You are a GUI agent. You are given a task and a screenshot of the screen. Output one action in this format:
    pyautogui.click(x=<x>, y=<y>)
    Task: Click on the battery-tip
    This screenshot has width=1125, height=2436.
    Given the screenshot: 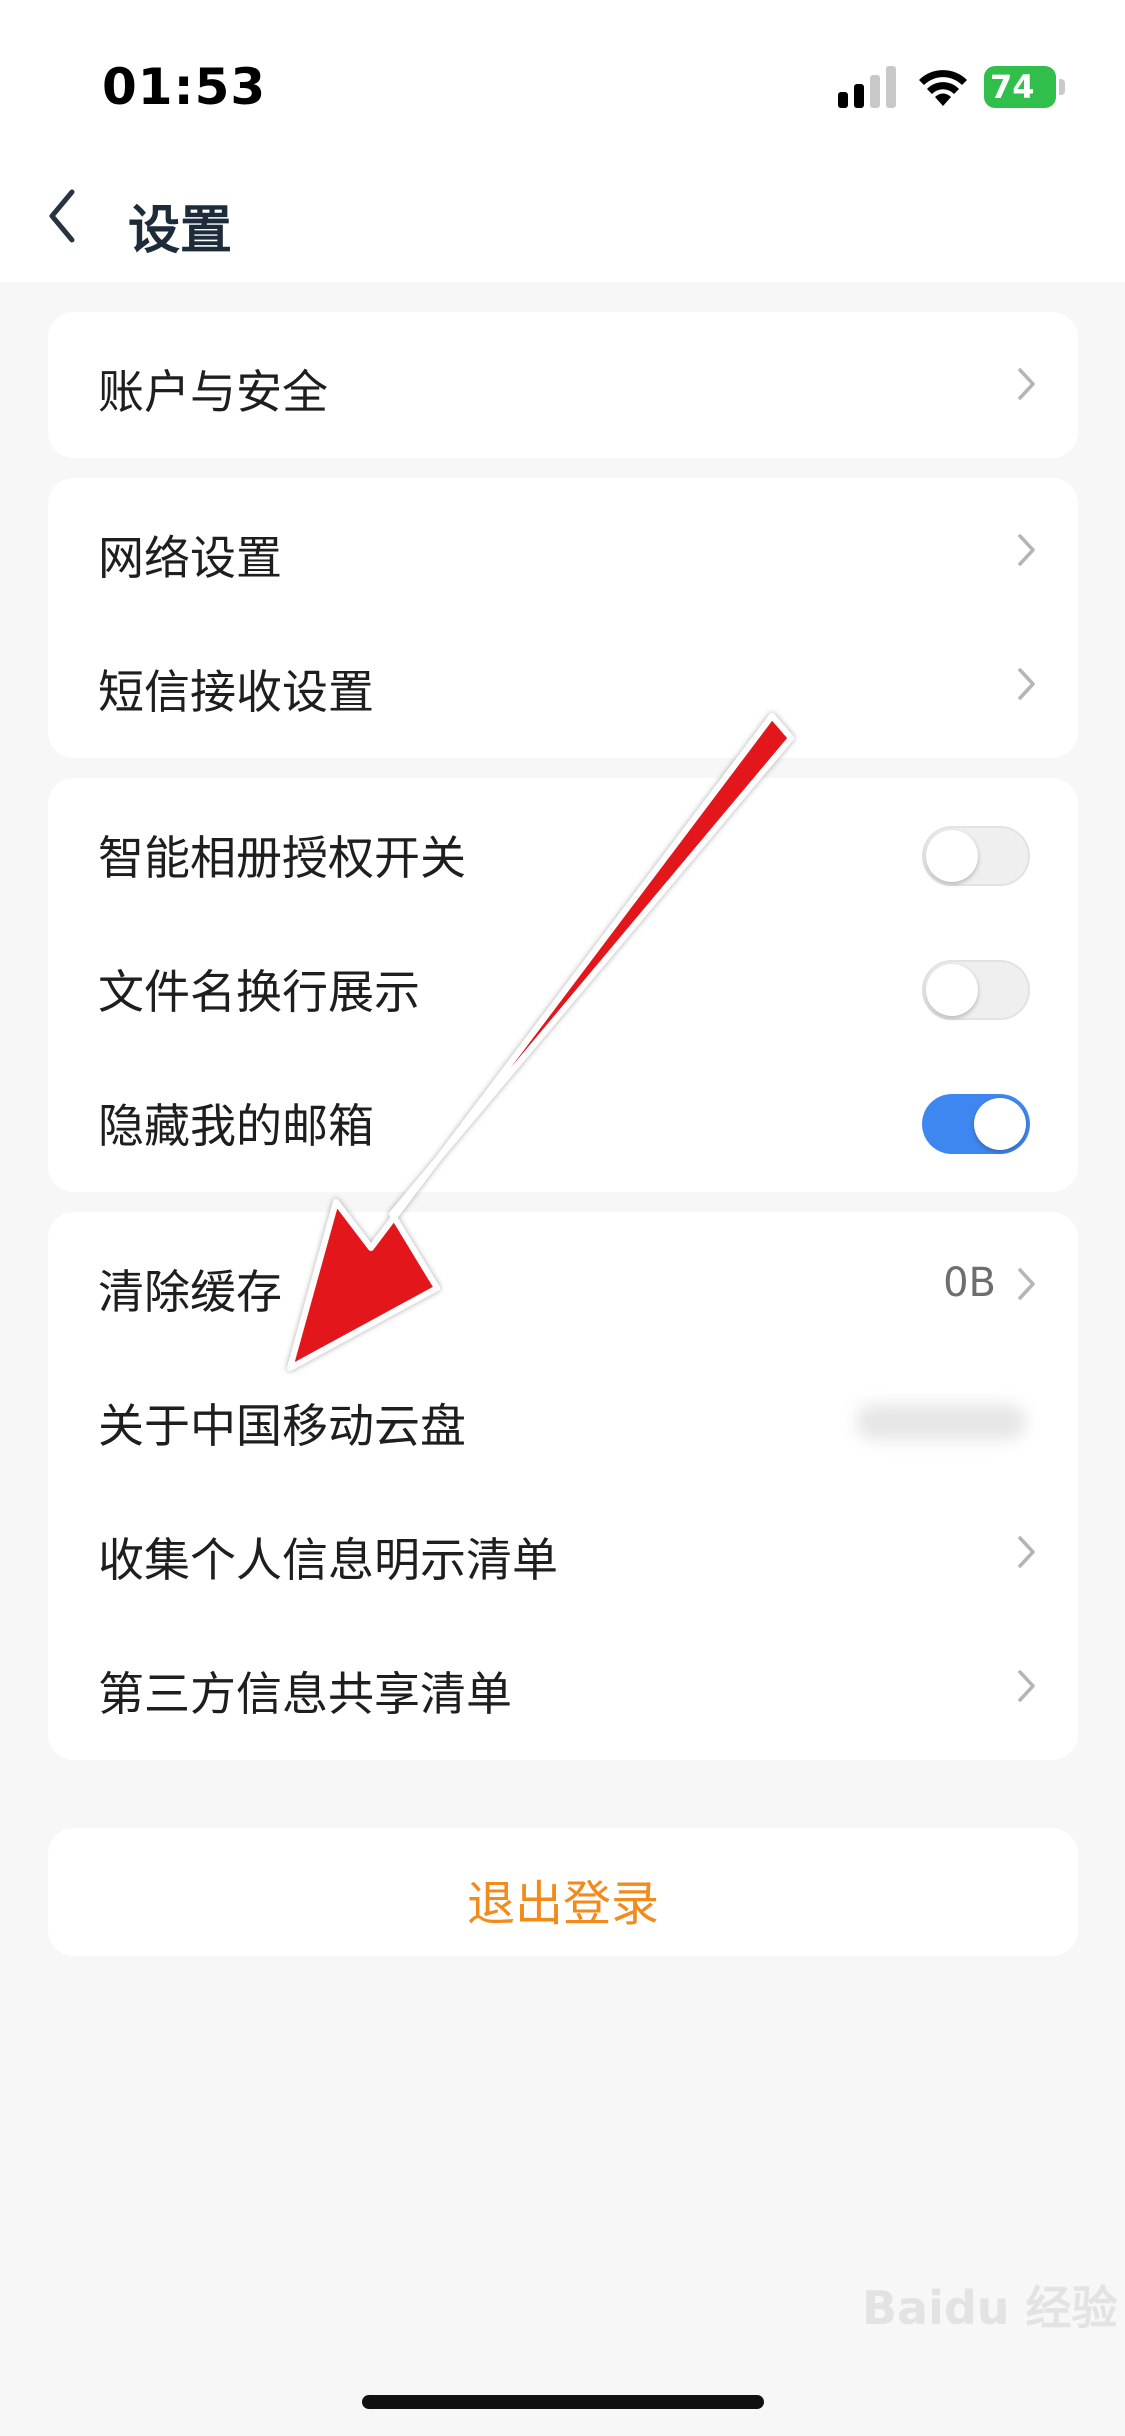 What is the action you would take?
    pyautogui.click(x=1062, y=87)
    